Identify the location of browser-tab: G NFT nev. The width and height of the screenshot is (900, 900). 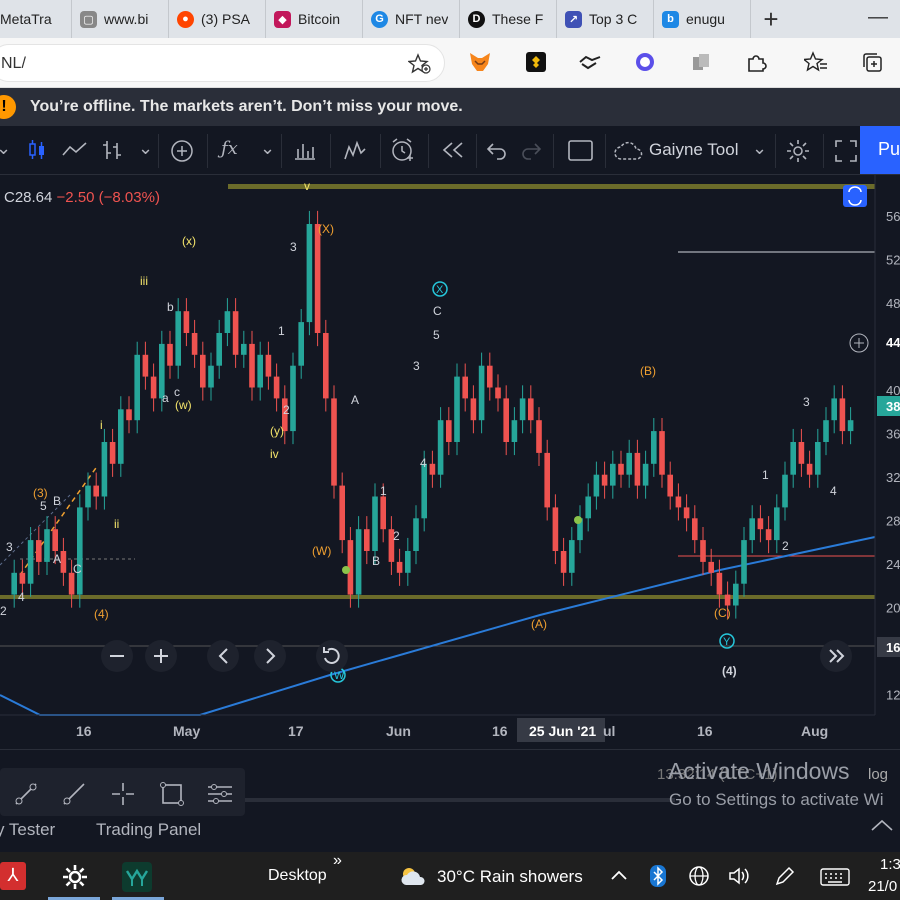
(411, 19).